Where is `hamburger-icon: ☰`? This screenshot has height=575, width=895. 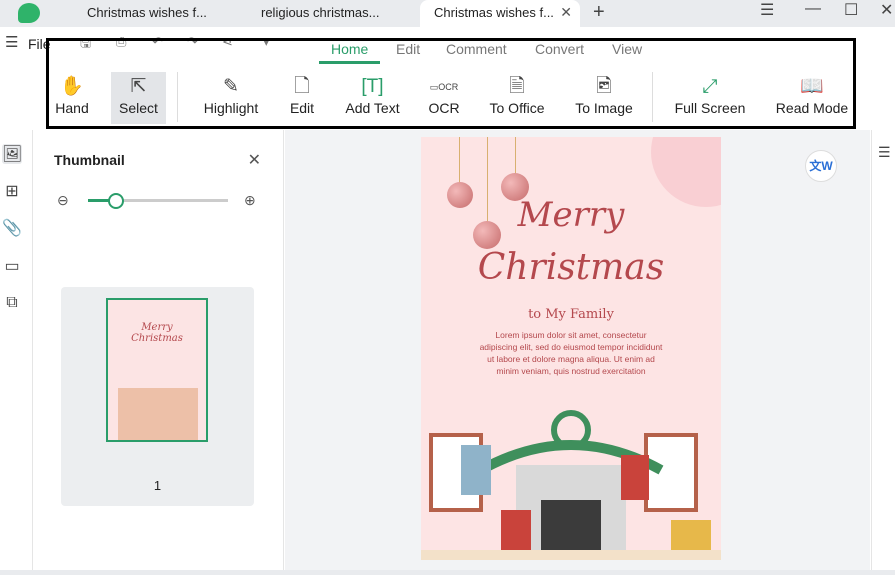
hamburger-icon: ☰ is located at coordinates (11, 42).